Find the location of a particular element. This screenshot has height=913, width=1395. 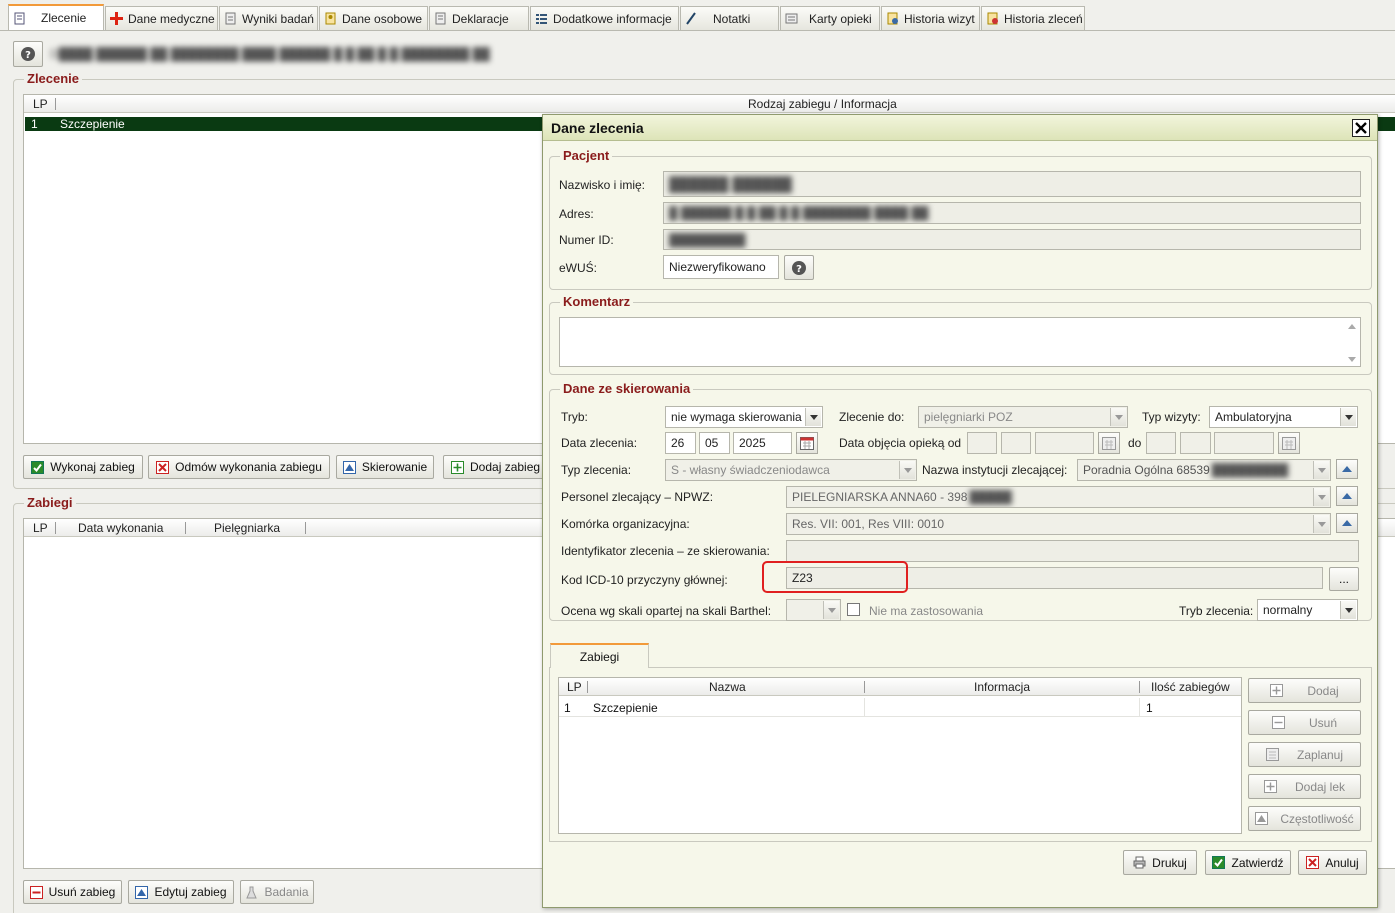

nazwa-instytucji-select: Poradnia Ogólna 68539 █████████ is located at coordinates (1204, 470).